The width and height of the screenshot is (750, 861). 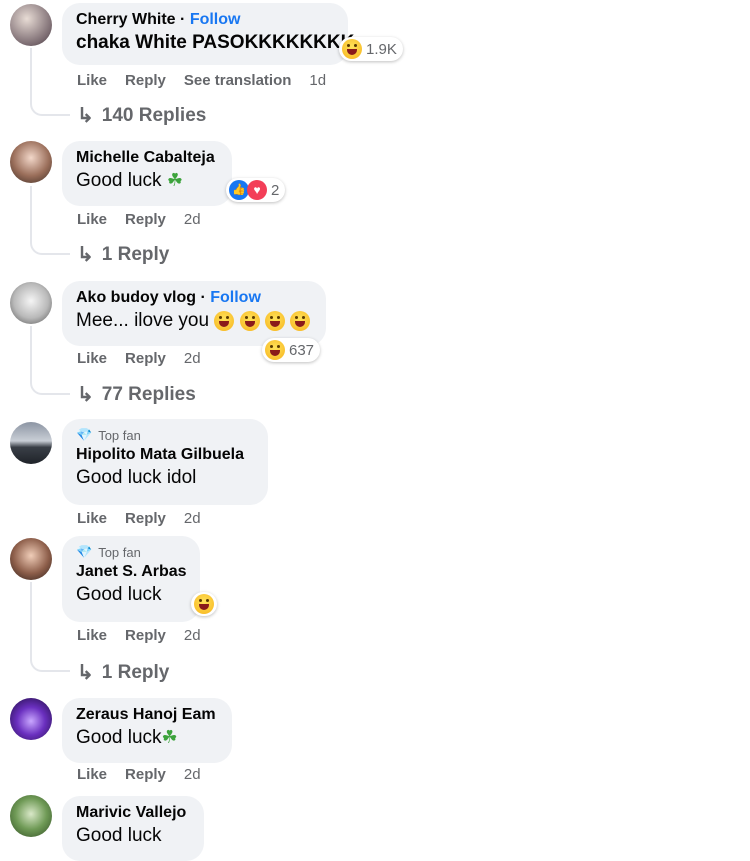 What do you see at coordinates (381, 49) in the screenshot?
I see `reaction-count: 1.9K` at bounding box center [381, 49].